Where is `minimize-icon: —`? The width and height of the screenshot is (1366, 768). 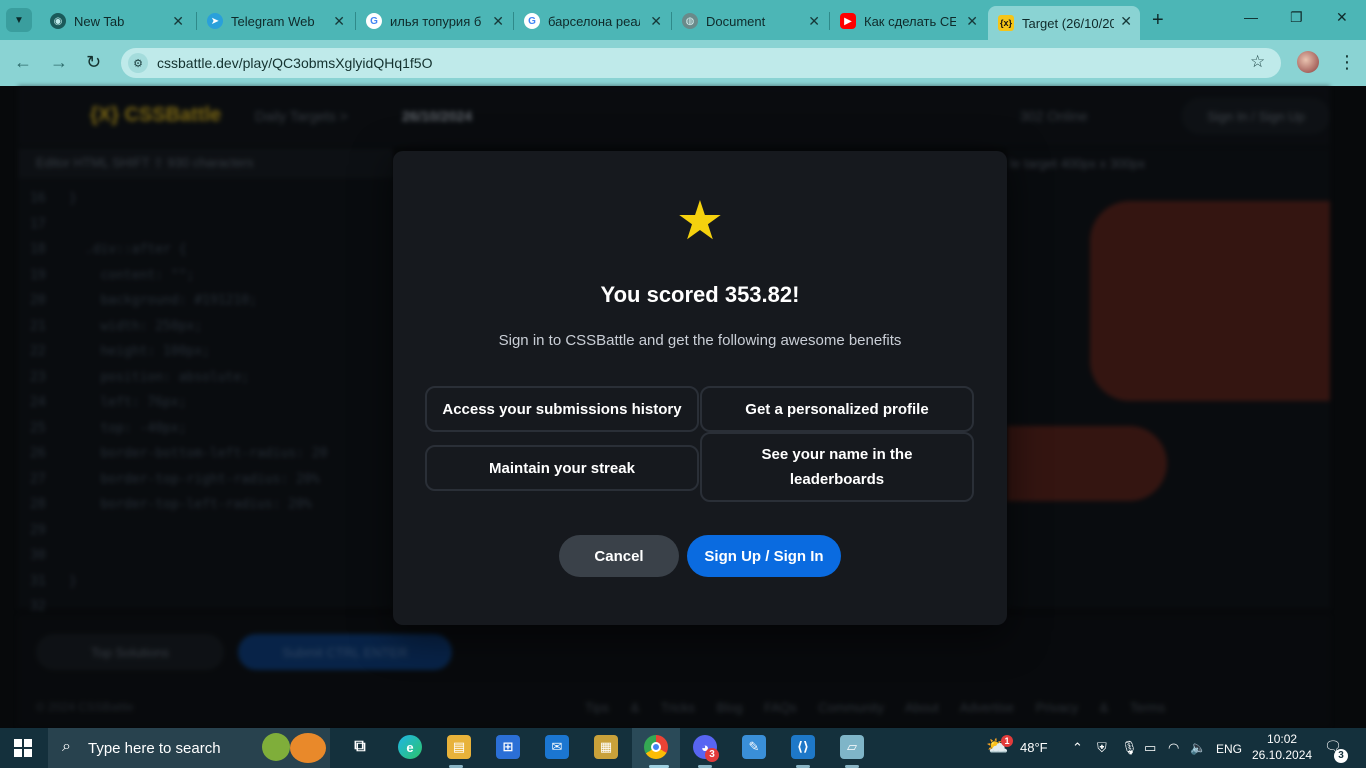 minimize-icon: — is located at coordinates (1251, 17).